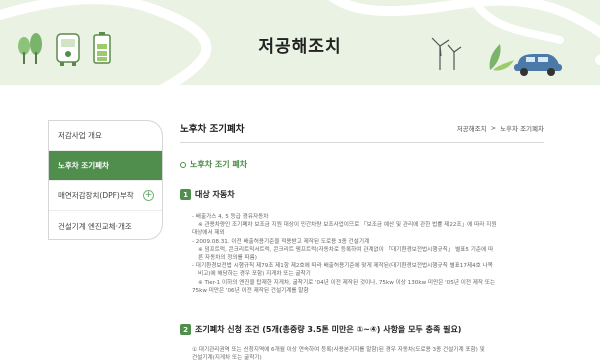 Image resolution: width=600 pixels, height=364 pixels. I want to click on sidebar-item-label: 저감사업 개요, so click(80, 135).